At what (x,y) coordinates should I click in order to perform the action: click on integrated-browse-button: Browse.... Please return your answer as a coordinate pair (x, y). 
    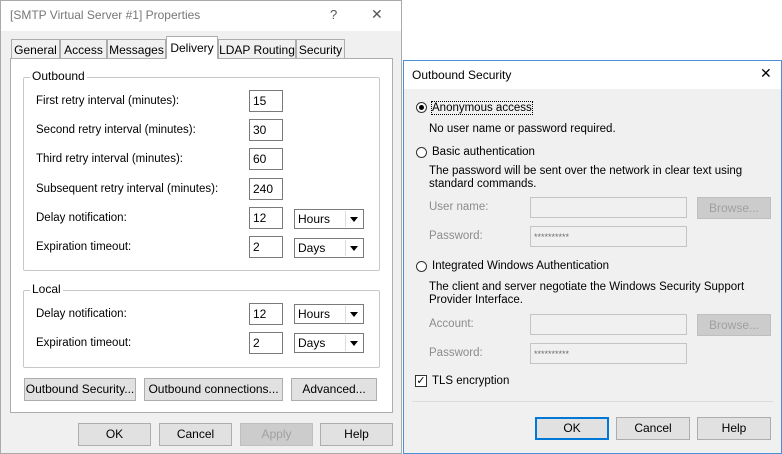
    Looking at the image, I should click on (734, 325).